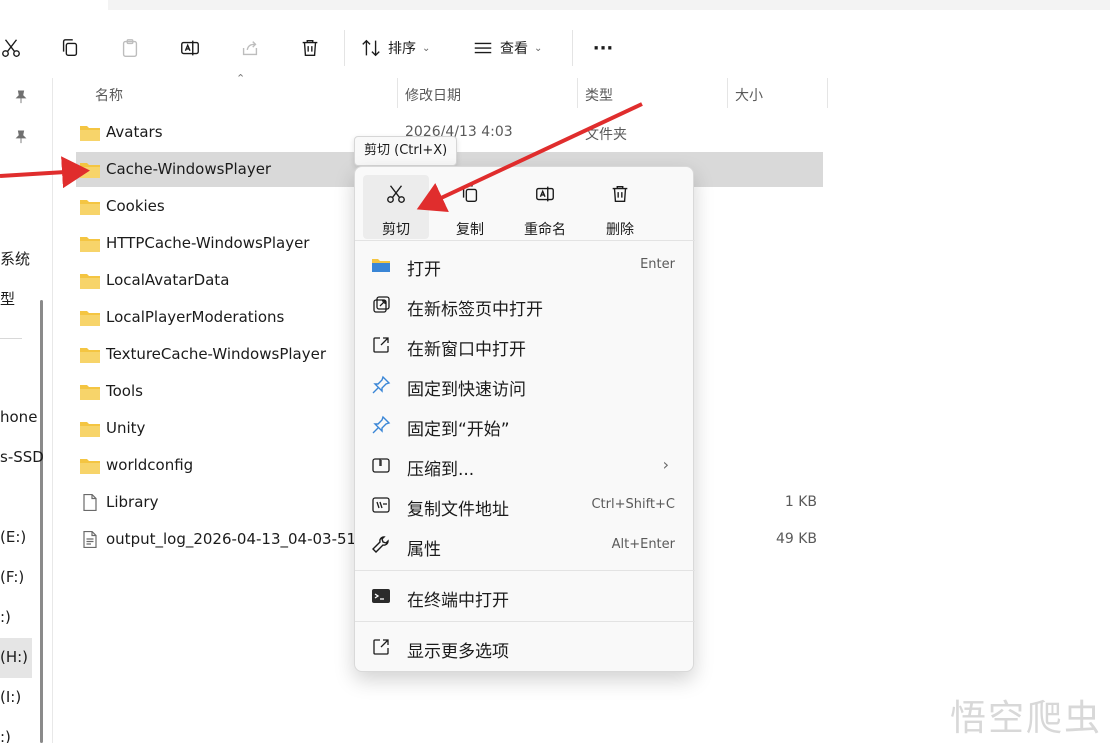 The image size is (1110, 743). Describe the element at coordinates (12, 577) in the screenshot. I see `nav-item-drive-f: (F:)` at that location.